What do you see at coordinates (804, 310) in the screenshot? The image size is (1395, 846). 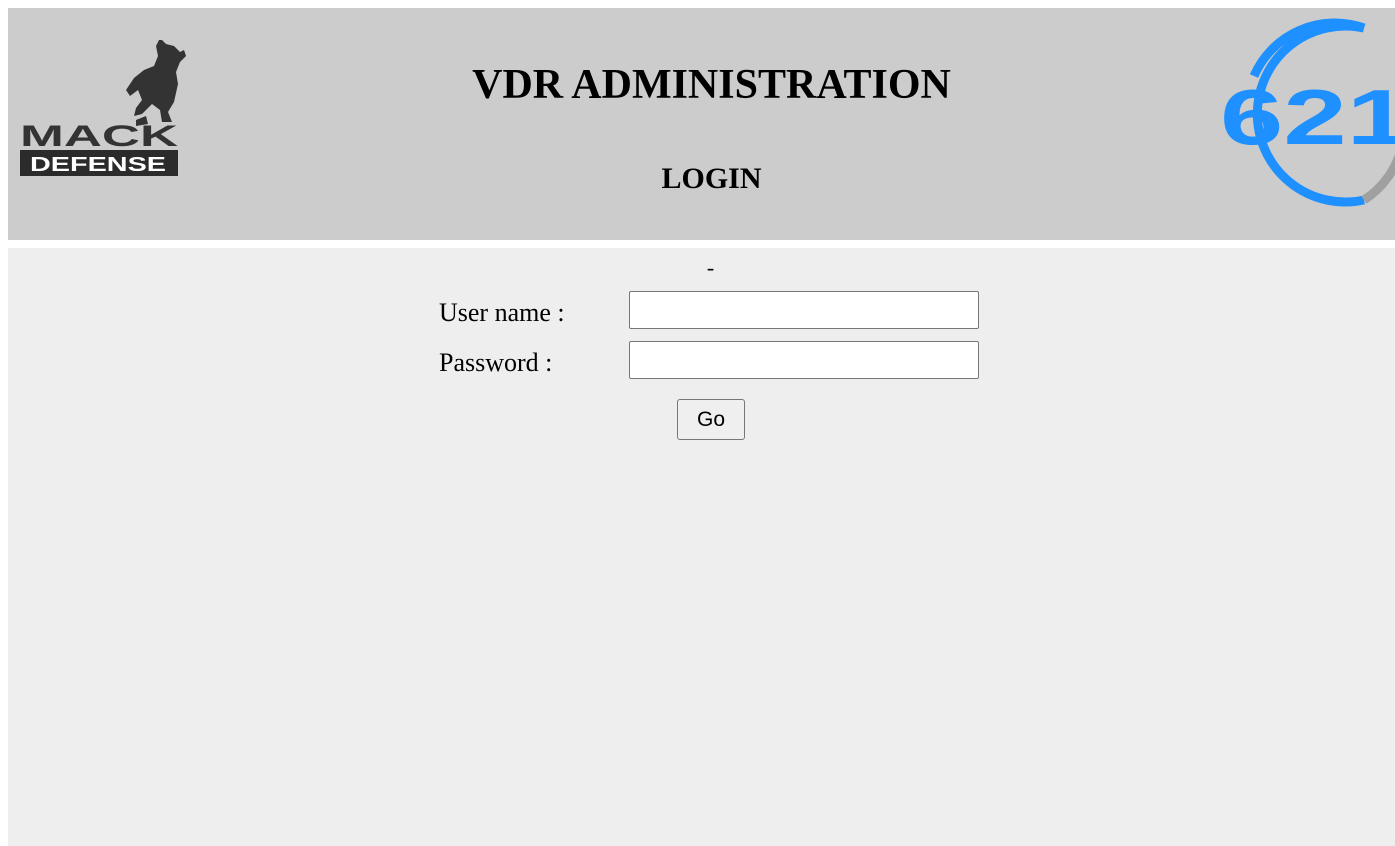 I see `username-input` at bounding box center [804, 310].